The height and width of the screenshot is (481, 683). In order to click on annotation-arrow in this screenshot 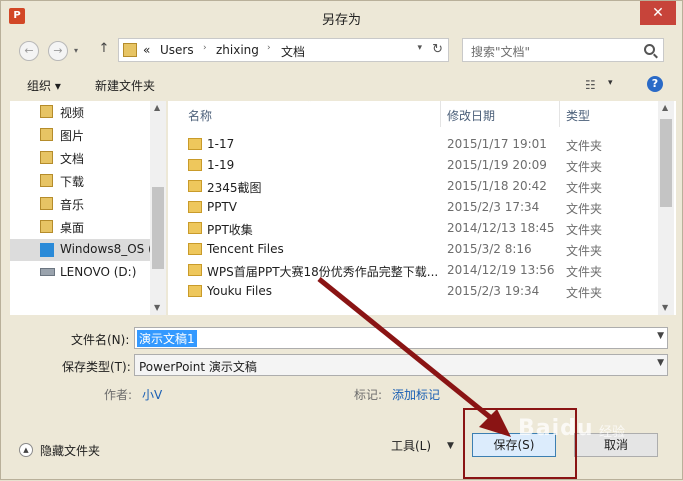, I will do `click(414, 357)`.